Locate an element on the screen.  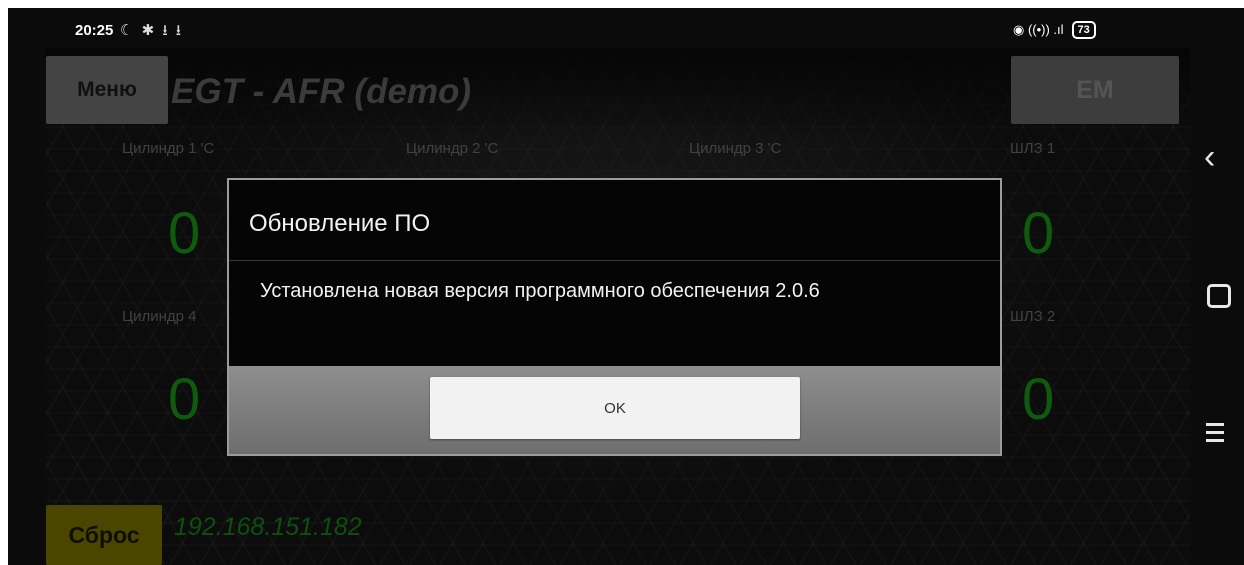
system-icons: ◉ ((•)) .ıl 73 is located at coordinates (1054, 30).